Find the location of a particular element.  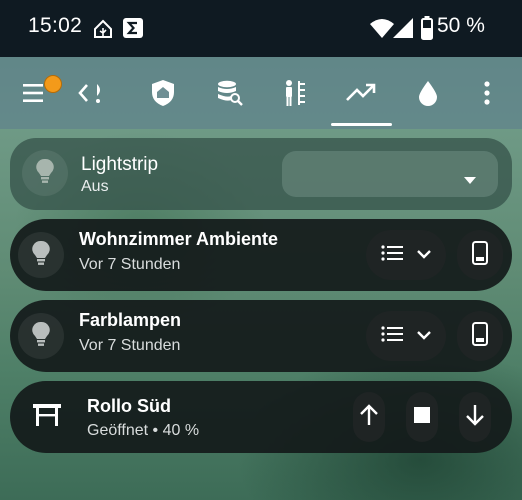

rollo-icon-button is located at coordinates (47, 417).